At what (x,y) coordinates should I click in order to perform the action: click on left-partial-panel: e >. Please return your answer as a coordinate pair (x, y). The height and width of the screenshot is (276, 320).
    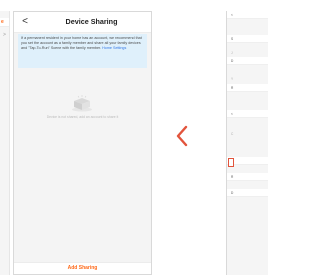
    Looking at the image, I should click on (5, 143).